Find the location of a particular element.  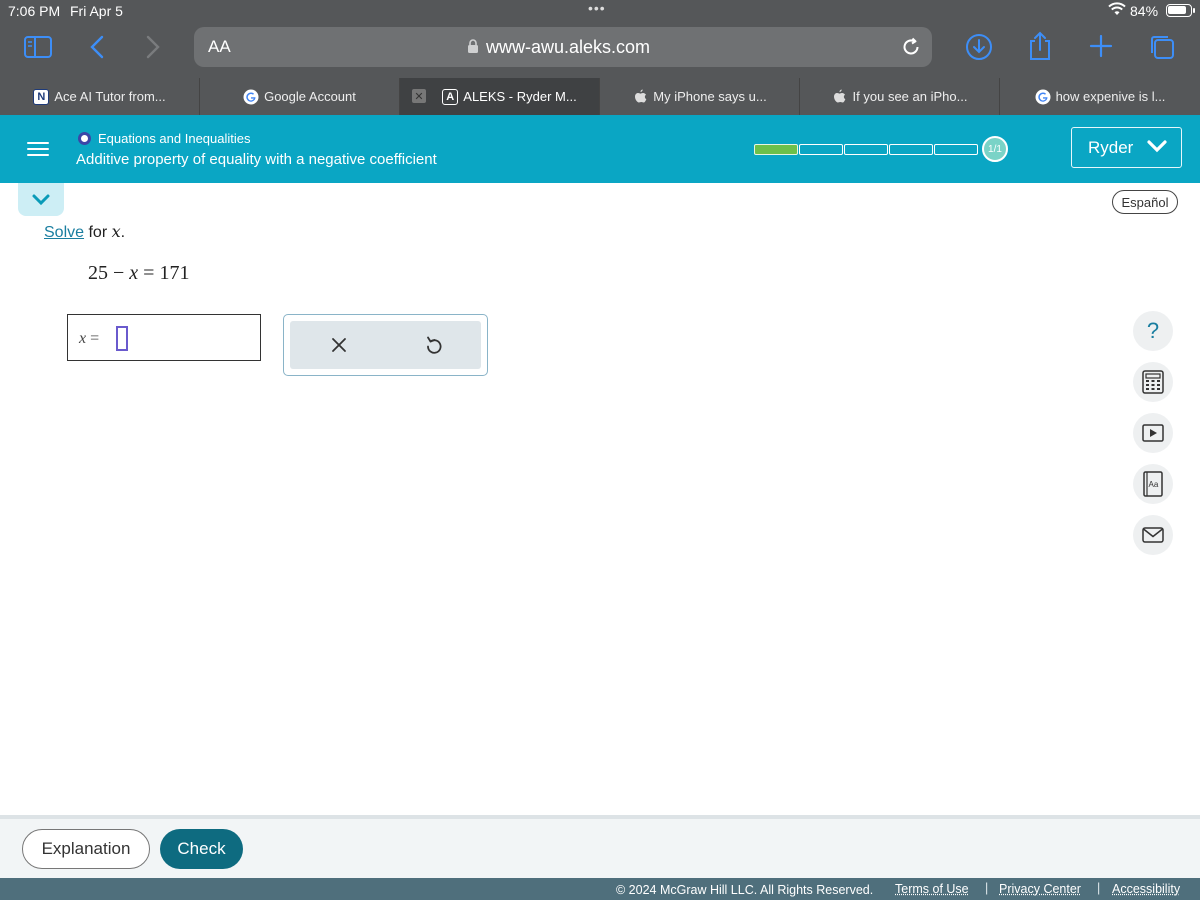

progress-bar: 1/1 is located at coordinates (881, 149).